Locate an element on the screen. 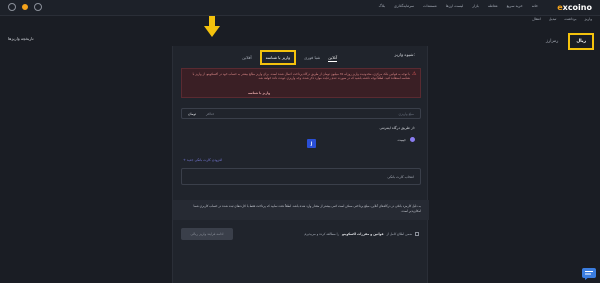  subnav-transfer: انتقال is located at coordinates (536, 19).